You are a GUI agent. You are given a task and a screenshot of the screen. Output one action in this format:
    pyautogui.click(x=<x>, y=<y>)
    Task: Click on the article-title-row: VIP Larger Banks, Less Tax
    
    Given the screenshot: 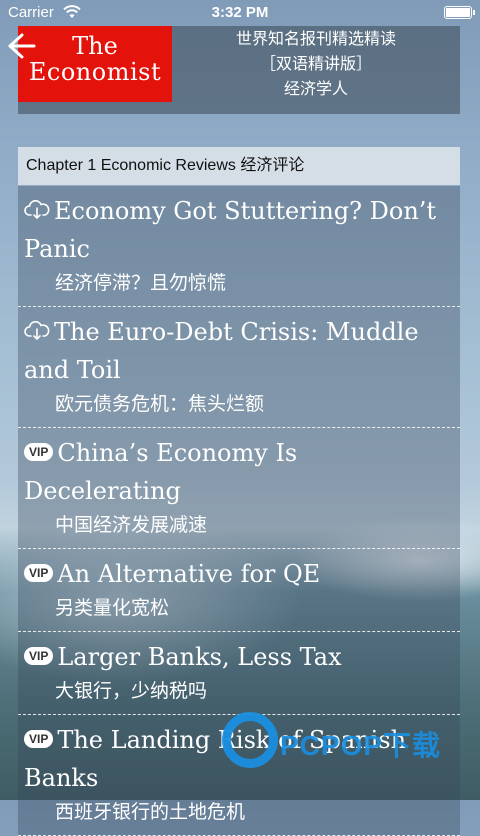 What is the action you would take?
    pyautogui.click(x=239, y=654)
    